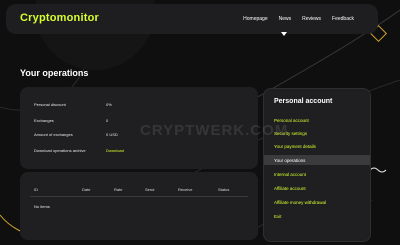 Image resolution: width=400 pixels, height=245 pixels. Describe the element at coordinates (59, 18) in the screenshot. I see `logo: Cryptomonitor` at that location.